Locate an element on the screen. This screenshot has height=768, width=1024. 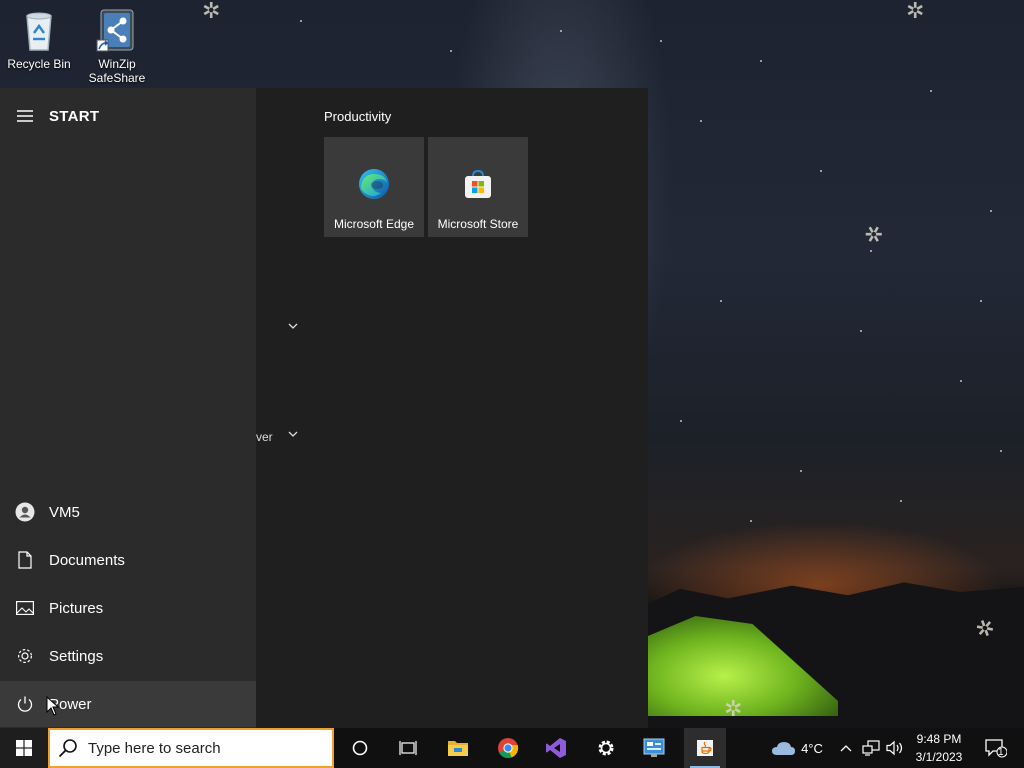
tile-microsoft-store: Microsoft Store is located at coordinates (478, 187).